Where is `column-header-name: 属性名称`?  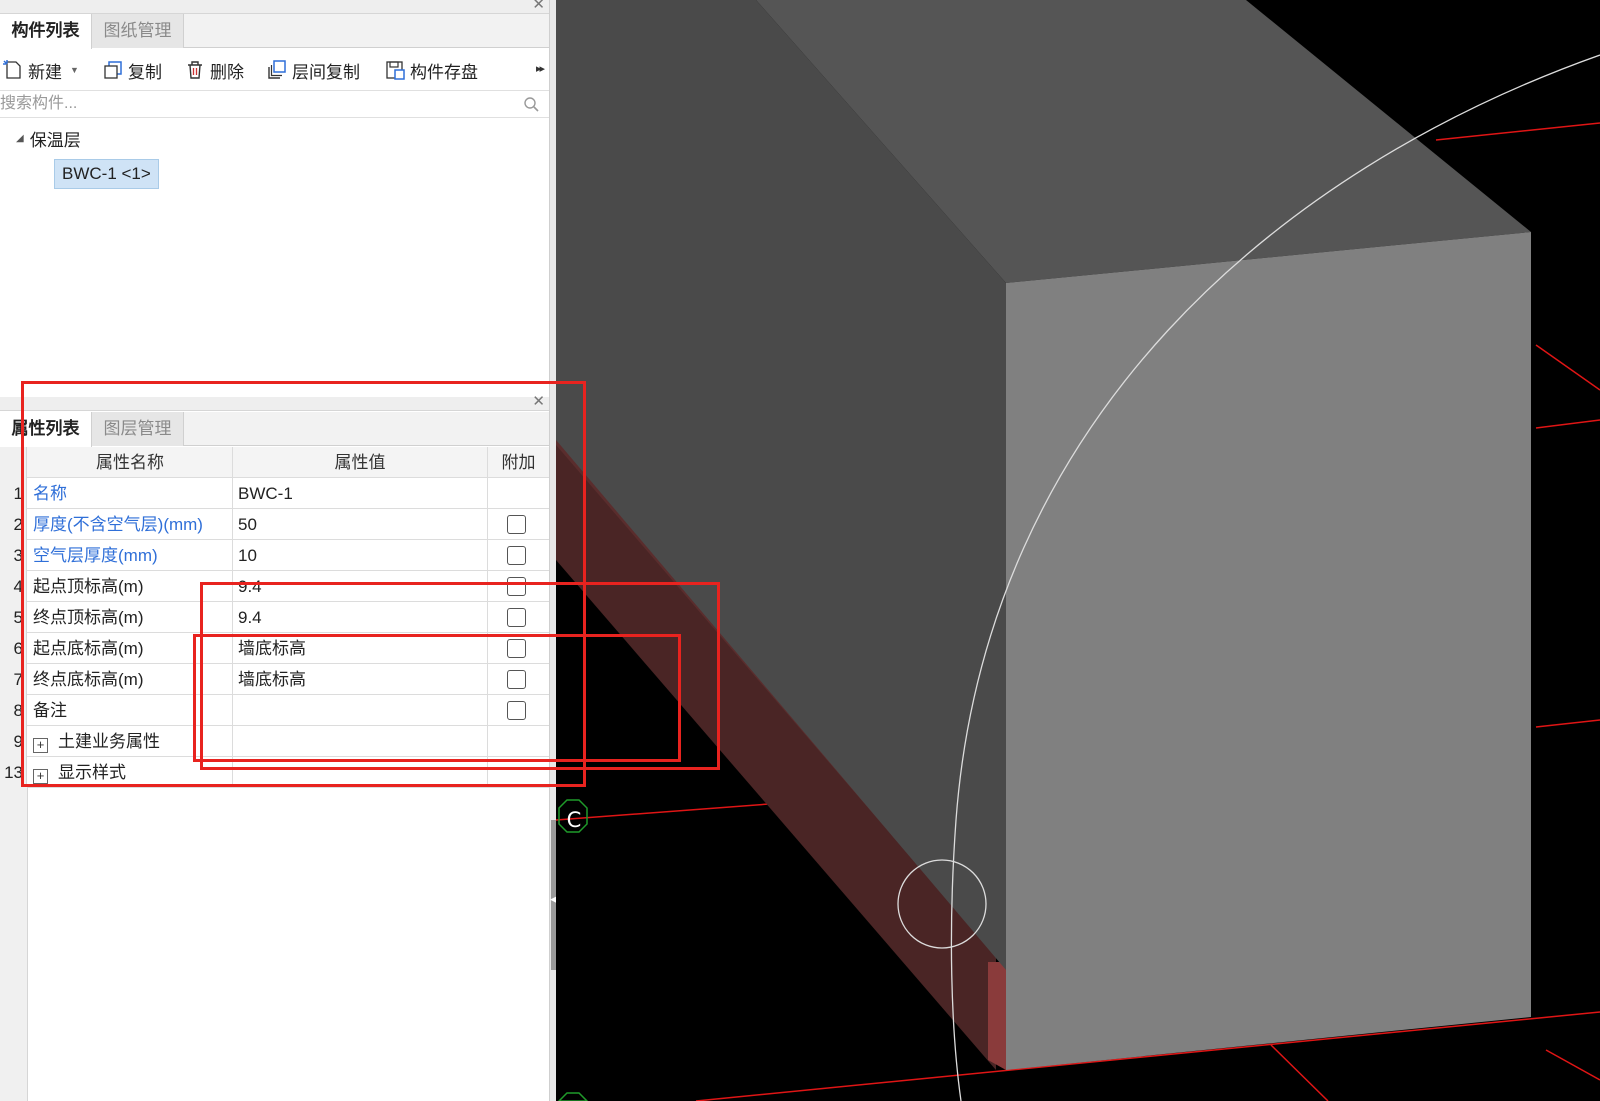
column-header-name: 属性名称 is located at coordinates (130, 462).